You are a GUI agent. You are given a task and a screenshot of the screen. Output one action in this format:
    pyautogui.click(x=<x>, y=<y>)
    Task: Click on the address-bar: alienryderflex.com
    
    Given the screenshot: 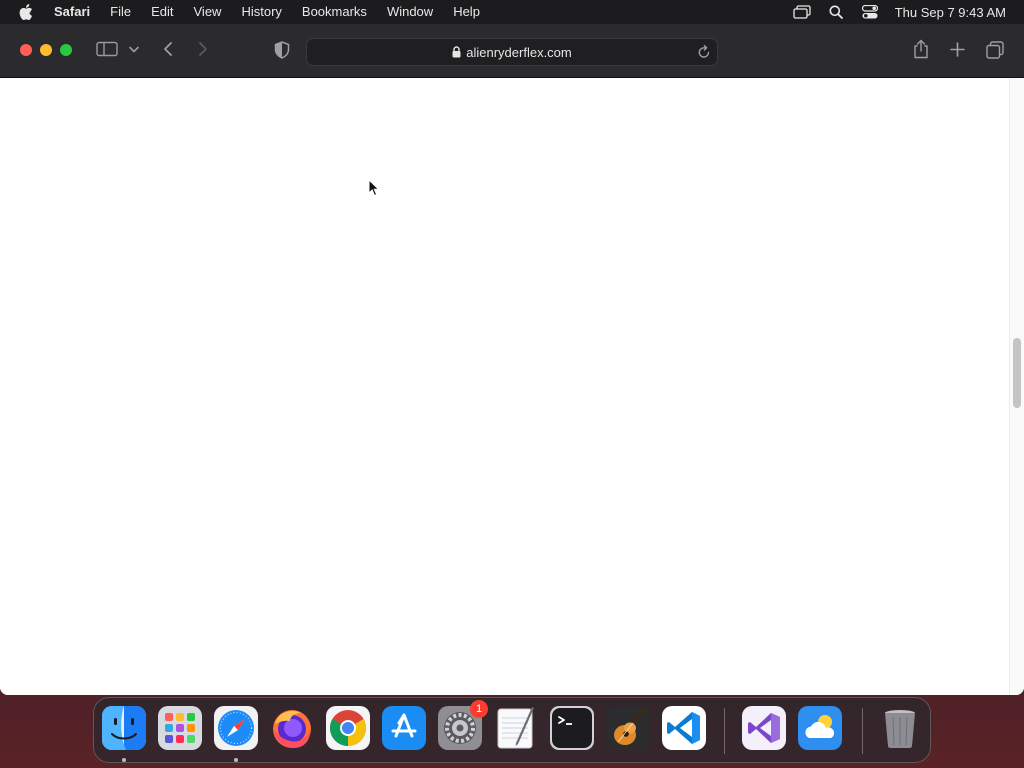 What is the action you would take?
    pyautogui.click(x=512, y=52)
    